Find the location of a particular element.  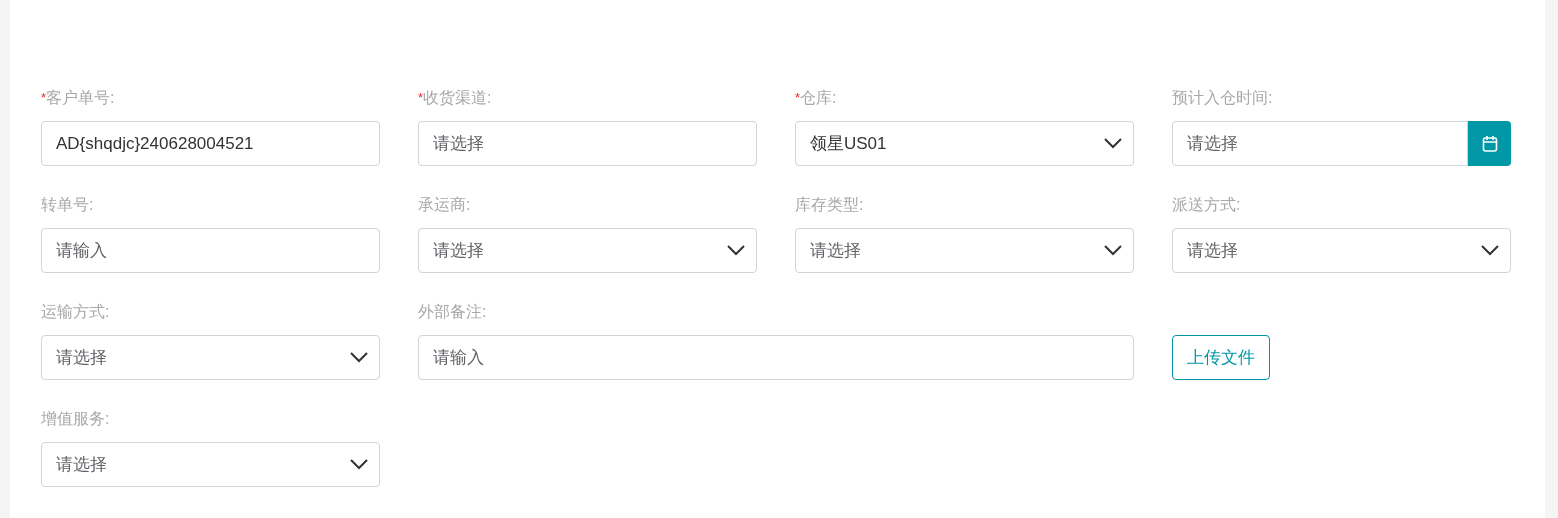

calendar-icon is located at coordinates (1489, 143).